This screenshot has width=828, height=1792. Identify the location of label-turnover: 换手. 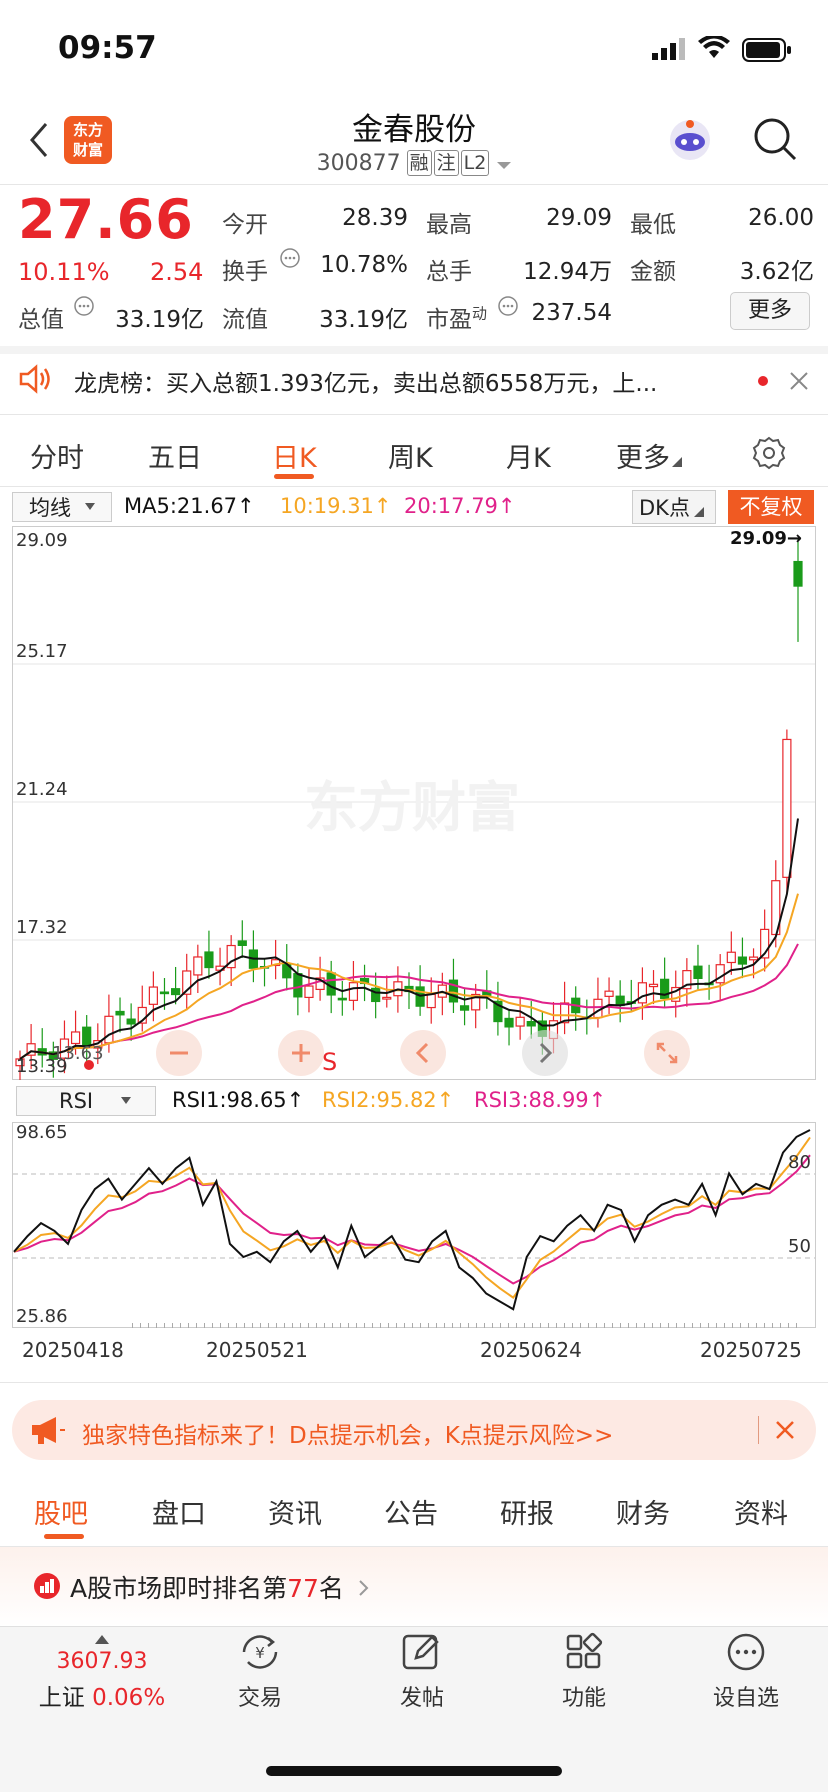
(245, 272).